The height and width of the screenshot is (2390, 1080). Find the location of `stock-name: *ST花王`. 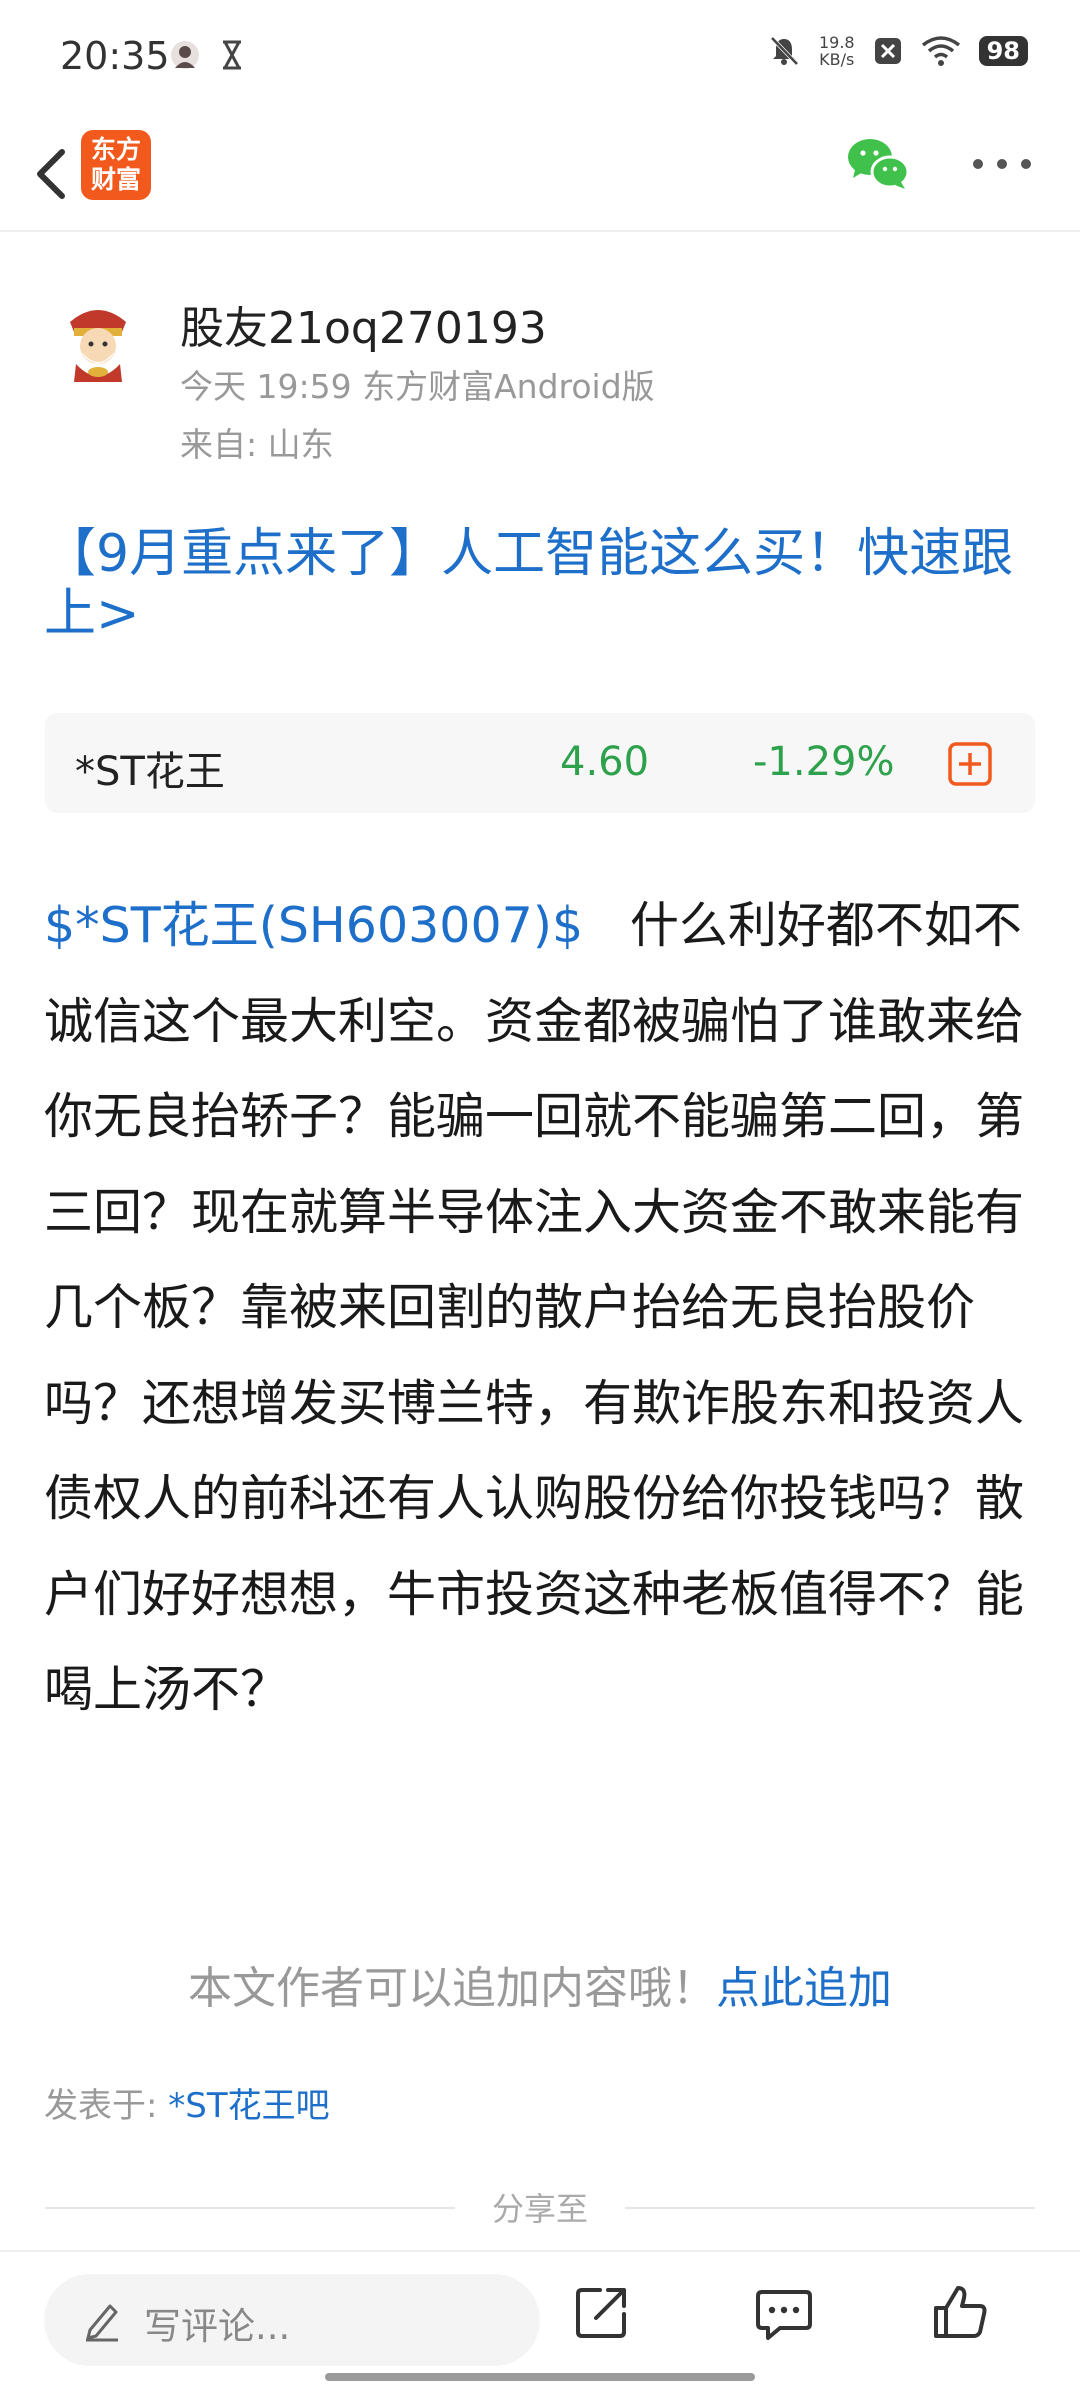

stock-name: *ST花王 is located at coordinates (150, 772).